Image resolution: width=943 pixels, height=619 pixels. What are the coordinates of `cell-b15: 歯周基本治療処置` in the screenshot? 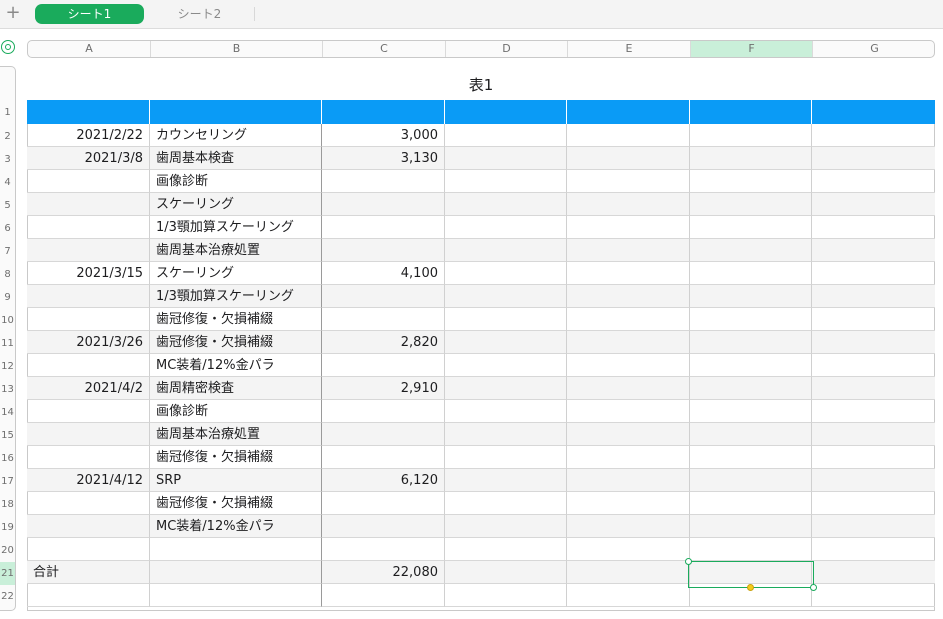 It's located at (236, 434).